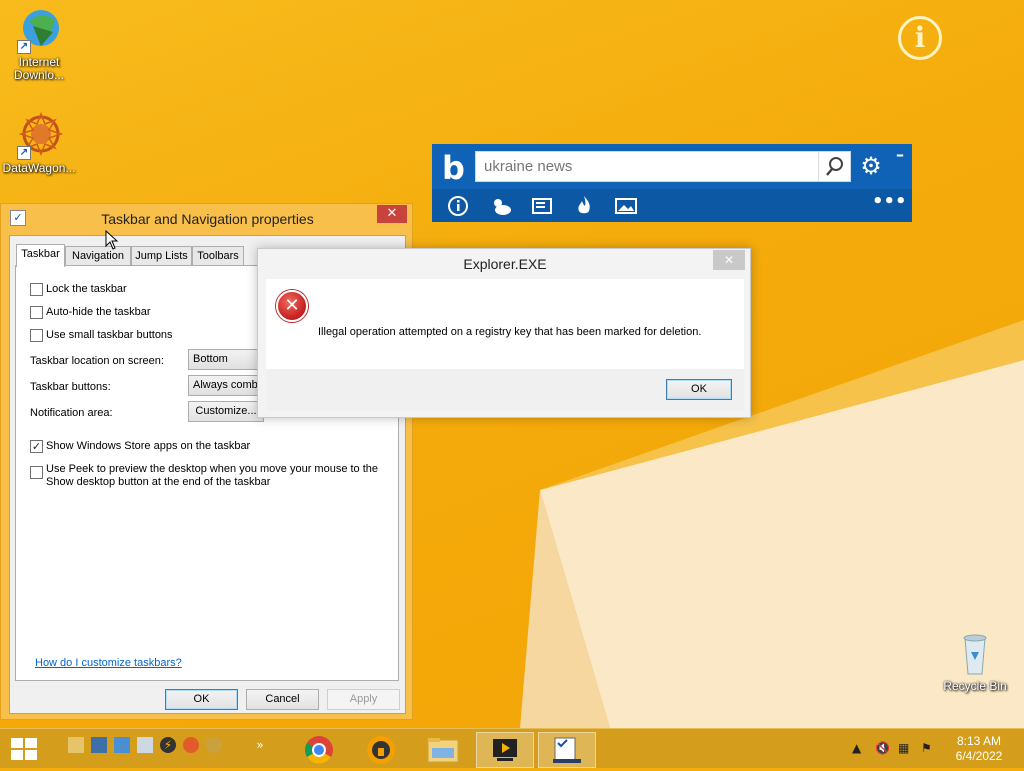 This screenshot has height=771, width=1024. I want to click on search-button, so click(834, 166).